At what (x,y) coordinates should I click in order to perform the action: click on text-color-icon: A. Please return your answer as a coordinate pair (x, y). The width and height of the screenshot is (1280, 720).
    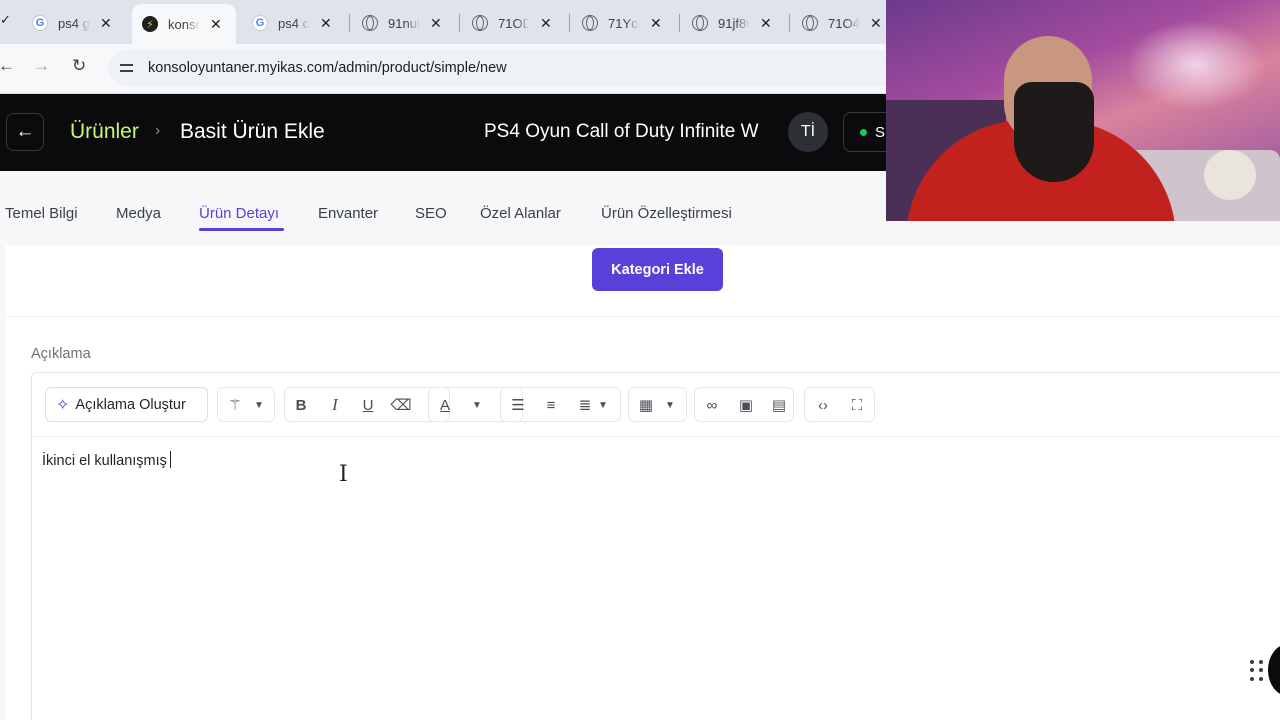
    Looking at the image, I should click on (445, 405).